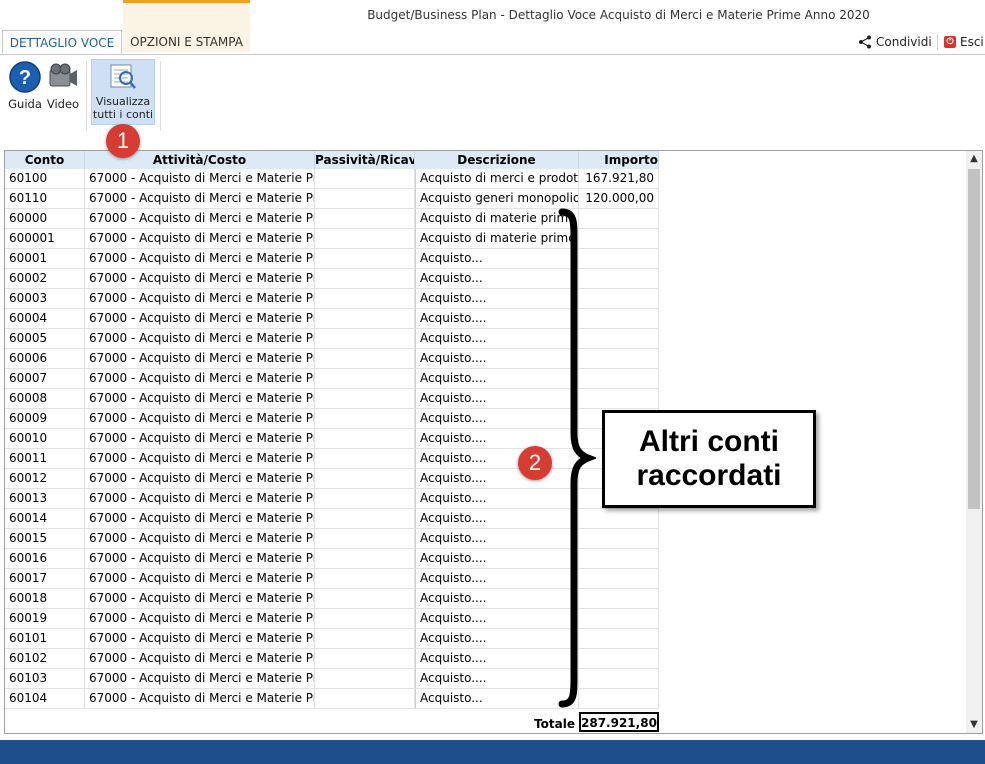 The image size is (985, 764). I want to click on visualizza-label: Visualizza tutti i conti, so click(123, 108).